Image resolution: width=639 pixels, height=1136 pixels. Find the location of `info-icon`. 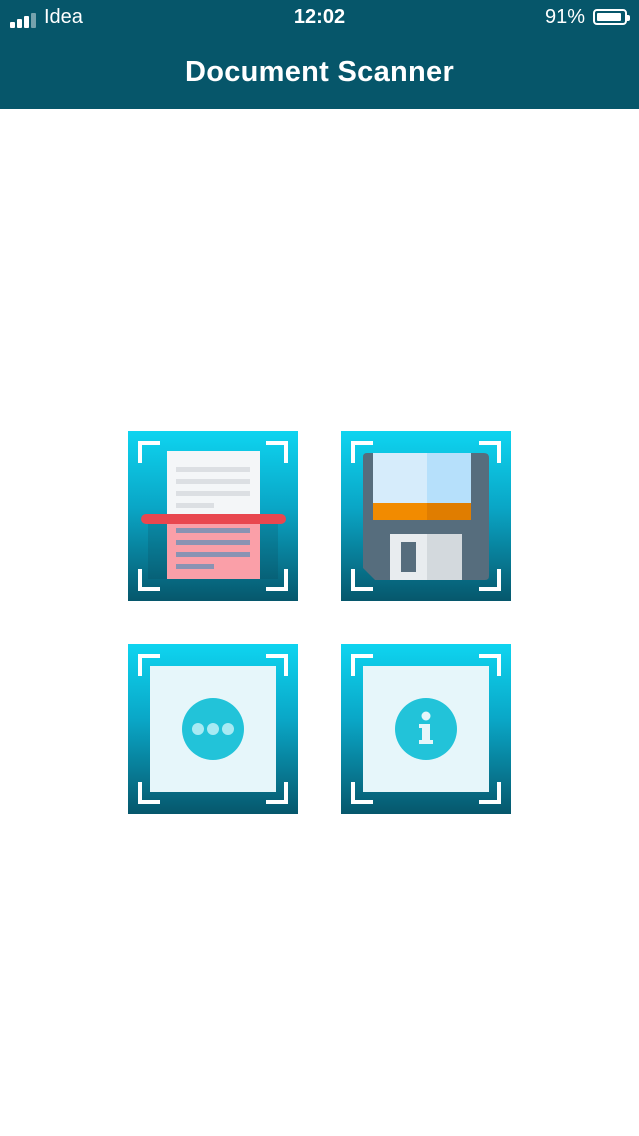

info-icon is located at coordinates (426, 729).